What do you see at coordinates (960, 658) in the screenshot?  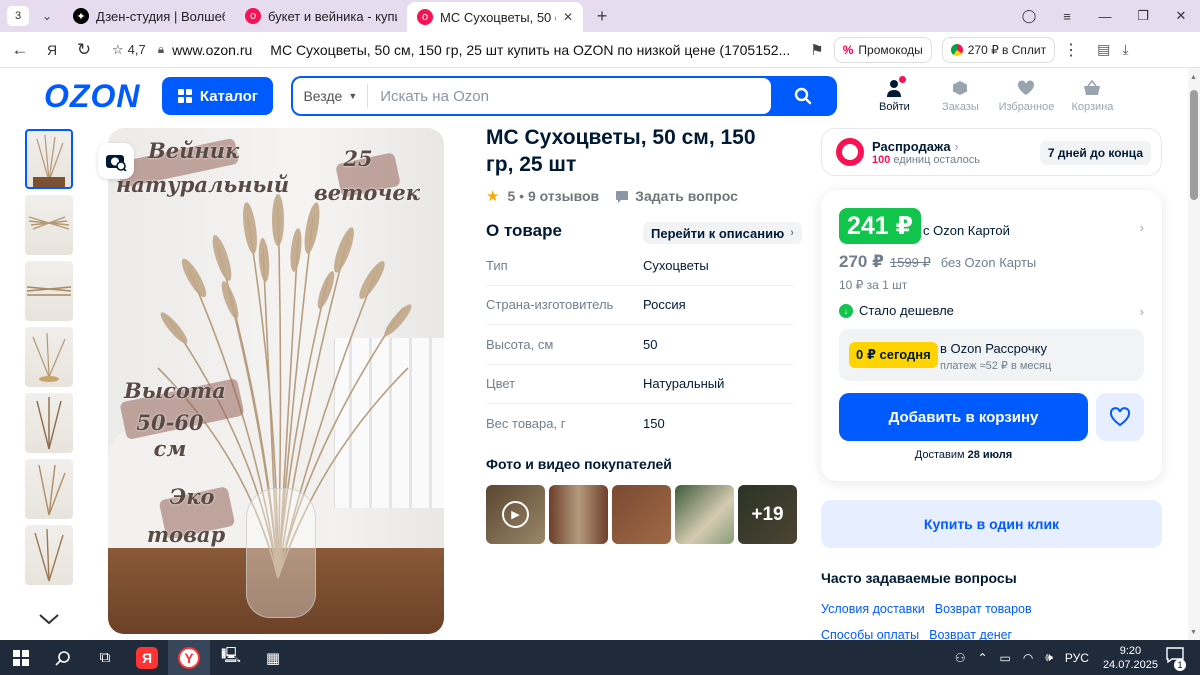 I see `people-icon: ⚇` at bounding box center [960, 658].